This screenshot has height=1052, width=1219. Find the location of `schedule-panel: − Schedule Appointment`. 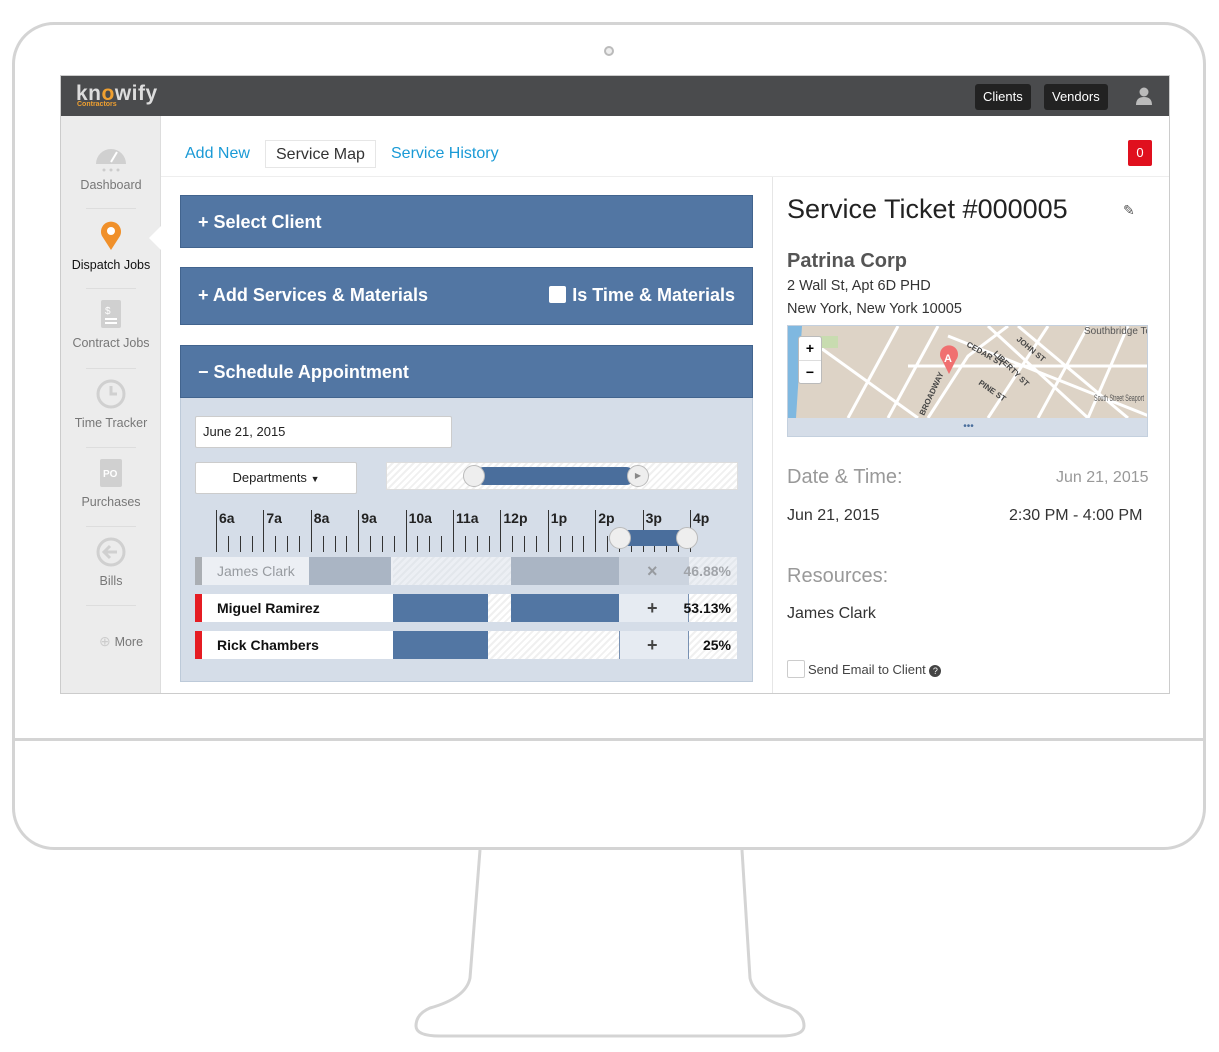

schedule-panel: − Schedule Appointment is located at coordinates (466, 371).